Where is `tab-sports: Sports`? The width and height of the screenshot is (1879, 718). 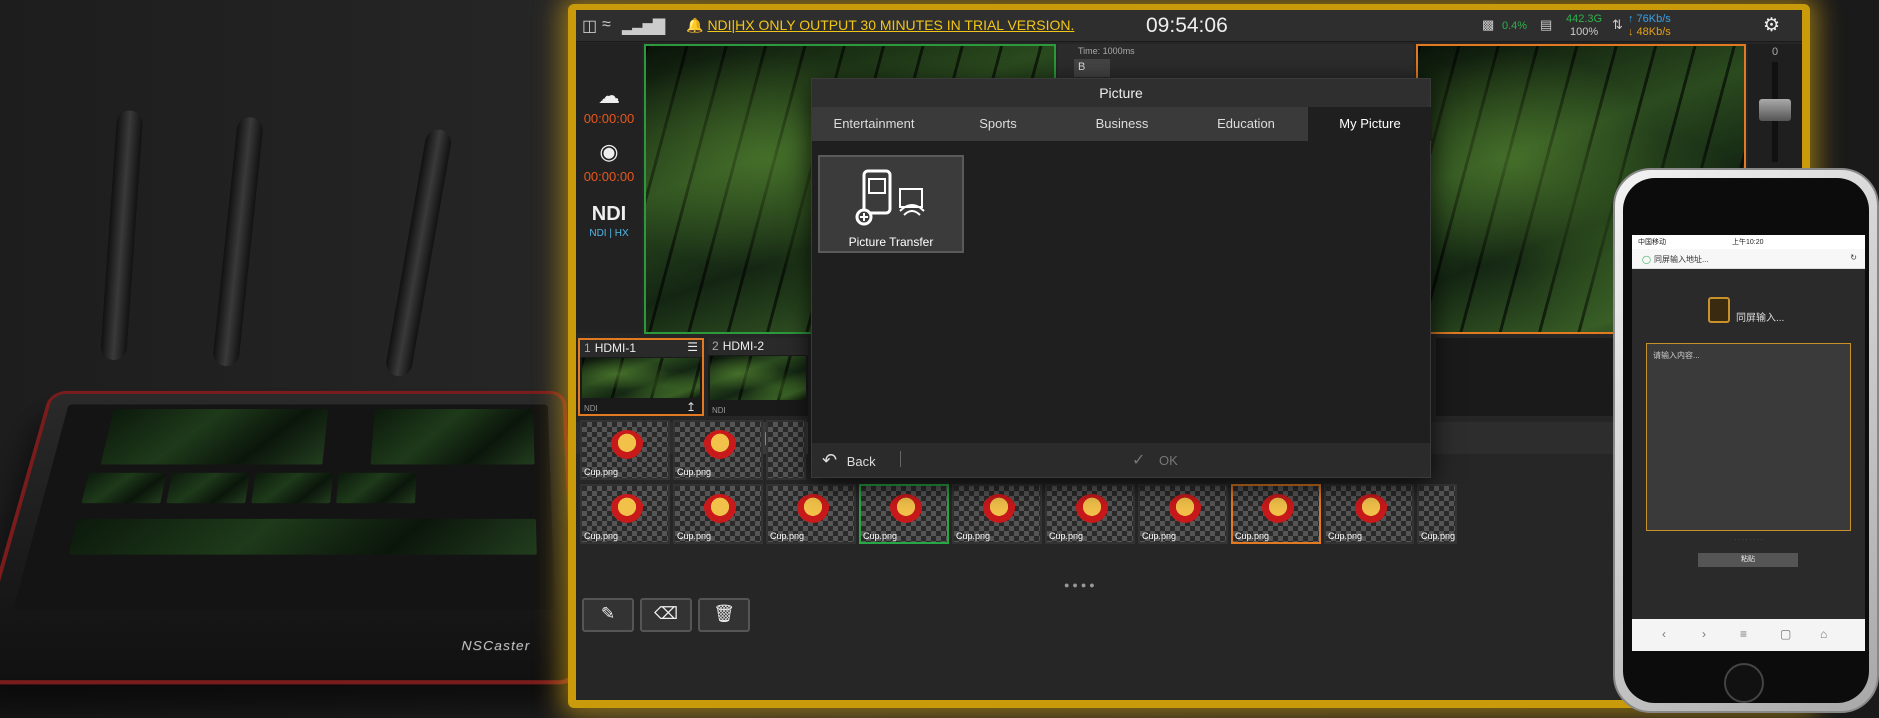 tab-sports: Sports is located at coordinates (998, 124).